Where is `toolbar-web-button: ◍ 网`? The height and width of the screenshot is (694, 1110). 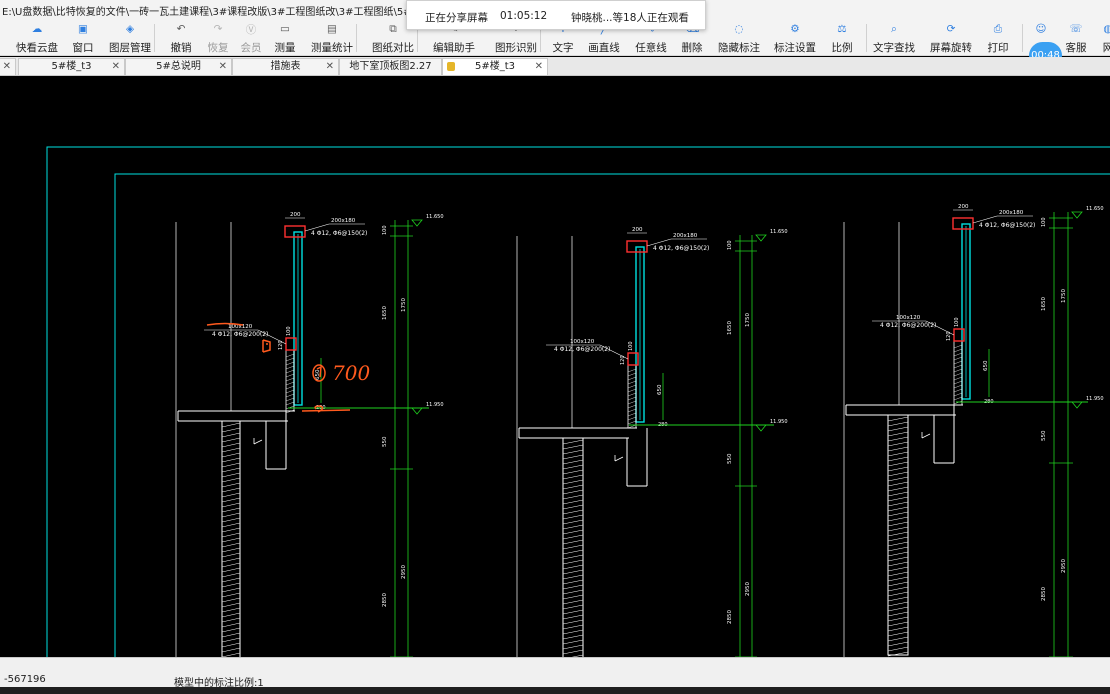
toolbar-web-button: ◍ 网 is located at coordinates (1097, 37).